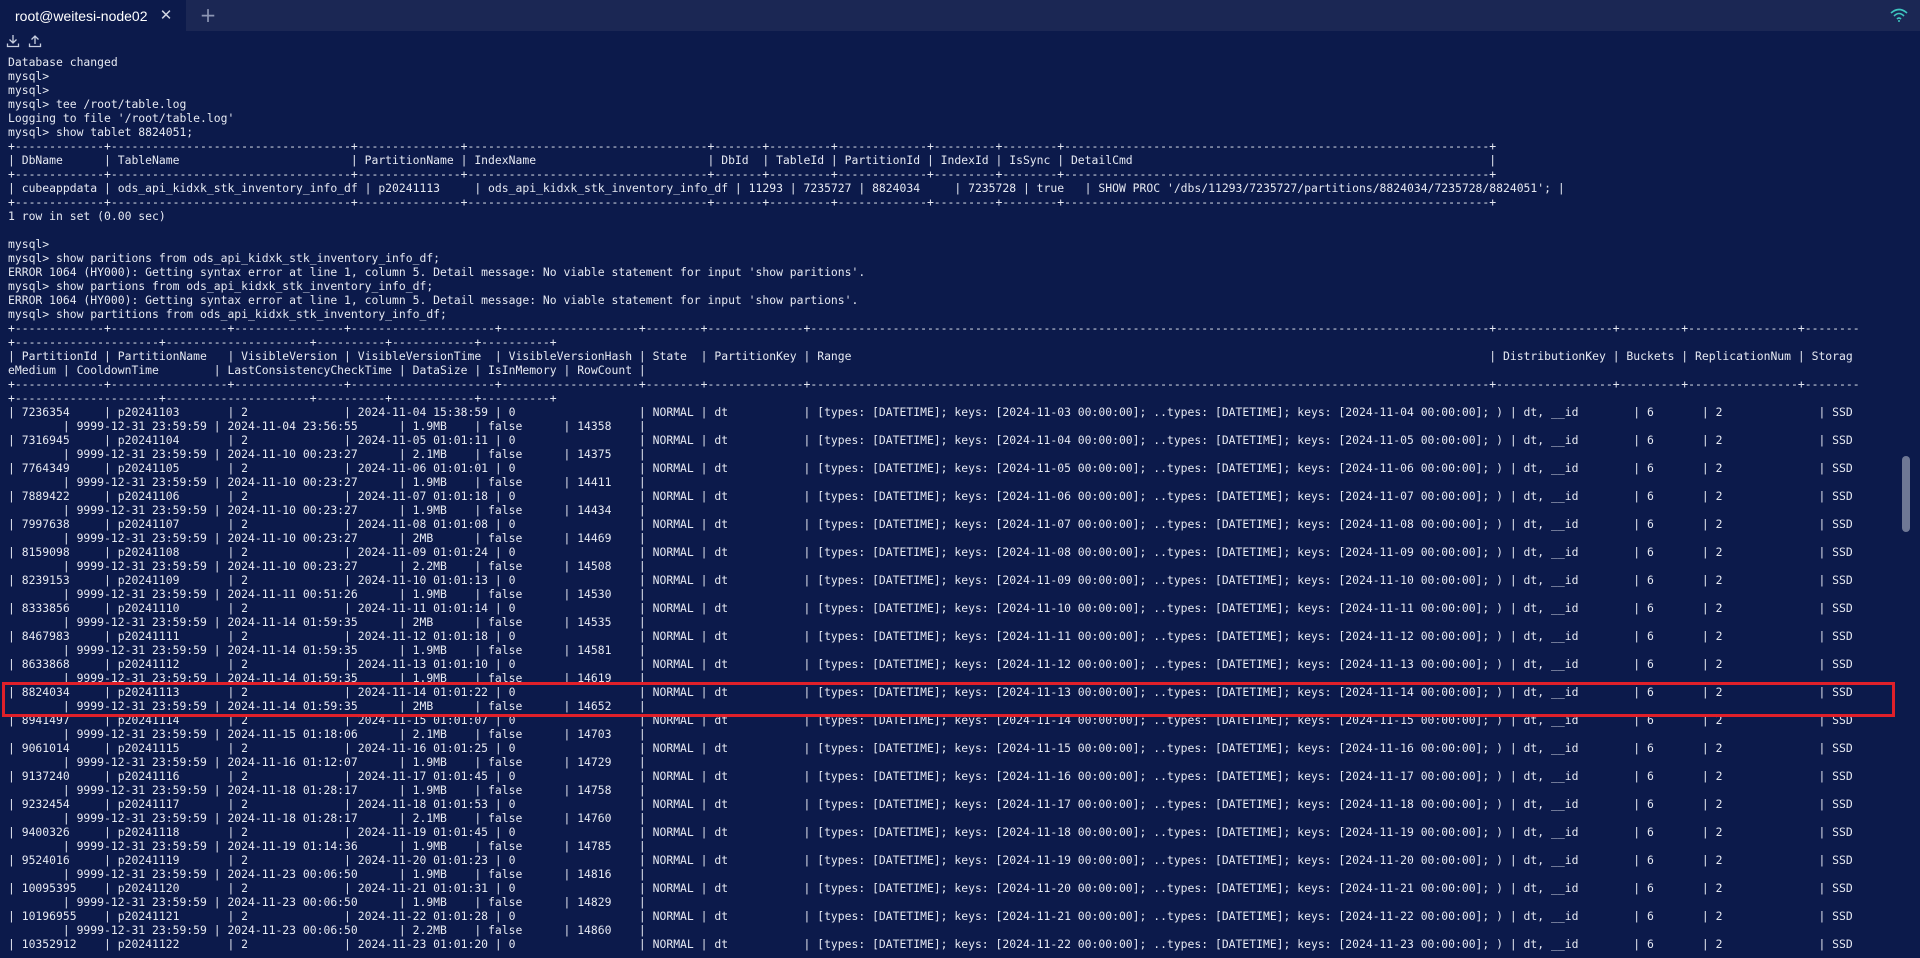  I want to click on scrollbar-thumb, so click(1906, 494).